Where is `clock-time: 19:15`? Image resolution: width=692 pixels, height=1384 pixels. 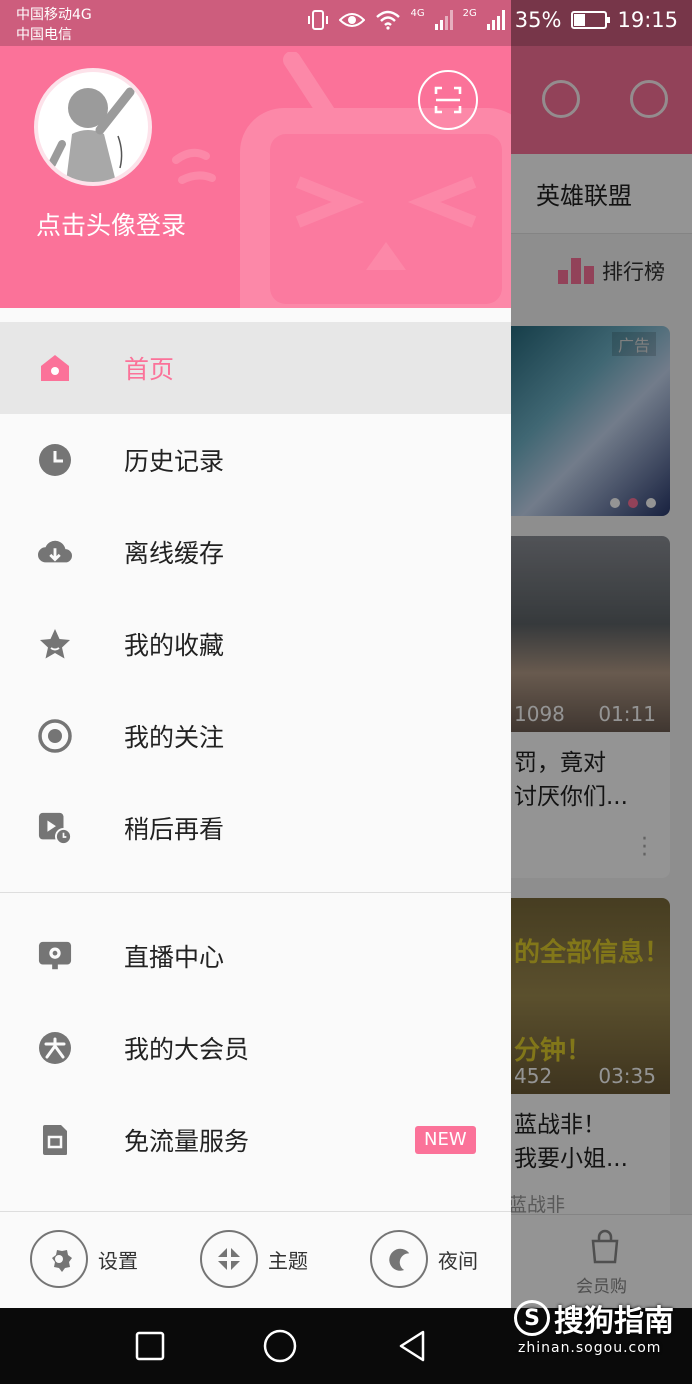
clock-time: 19:15 is located at coordinates (647, 20).